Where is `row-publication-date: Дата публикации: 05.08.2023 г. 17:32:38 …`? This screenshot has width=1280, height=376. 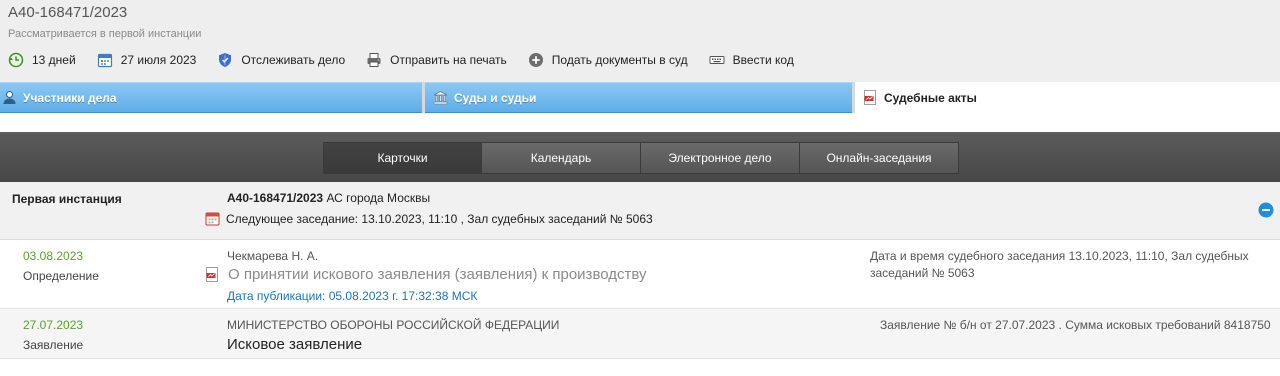
row-publication-date: Дата публикации: 05.08.2023 г. 17:32:38 … is located at coordinates (352, 296).